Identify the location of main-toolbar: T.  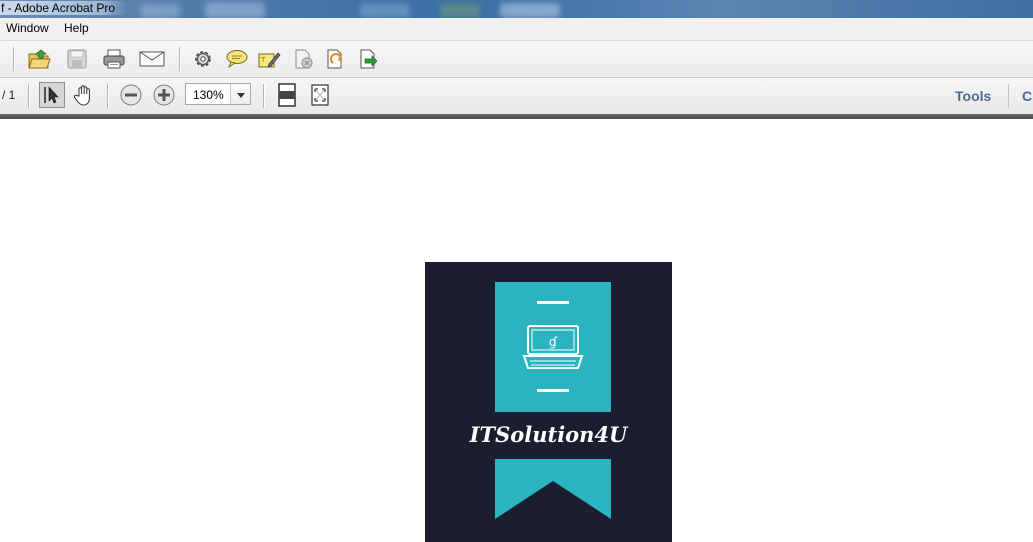
(516, 59).